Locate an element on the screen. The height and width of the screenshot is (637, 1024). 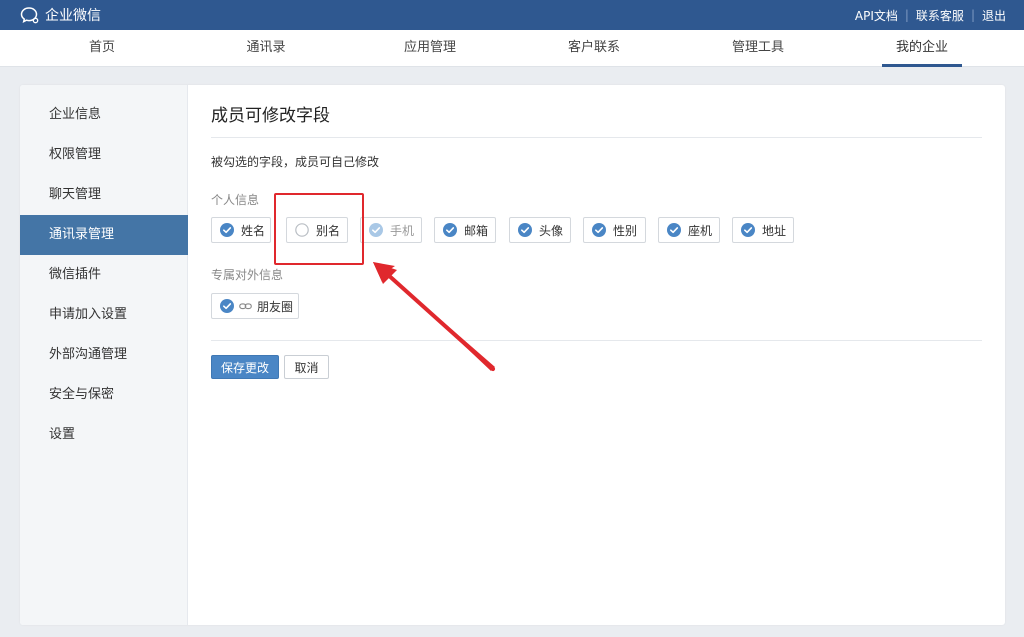
field-checkbox-moments: 朋友圈 is located at coordinates (255, 306).